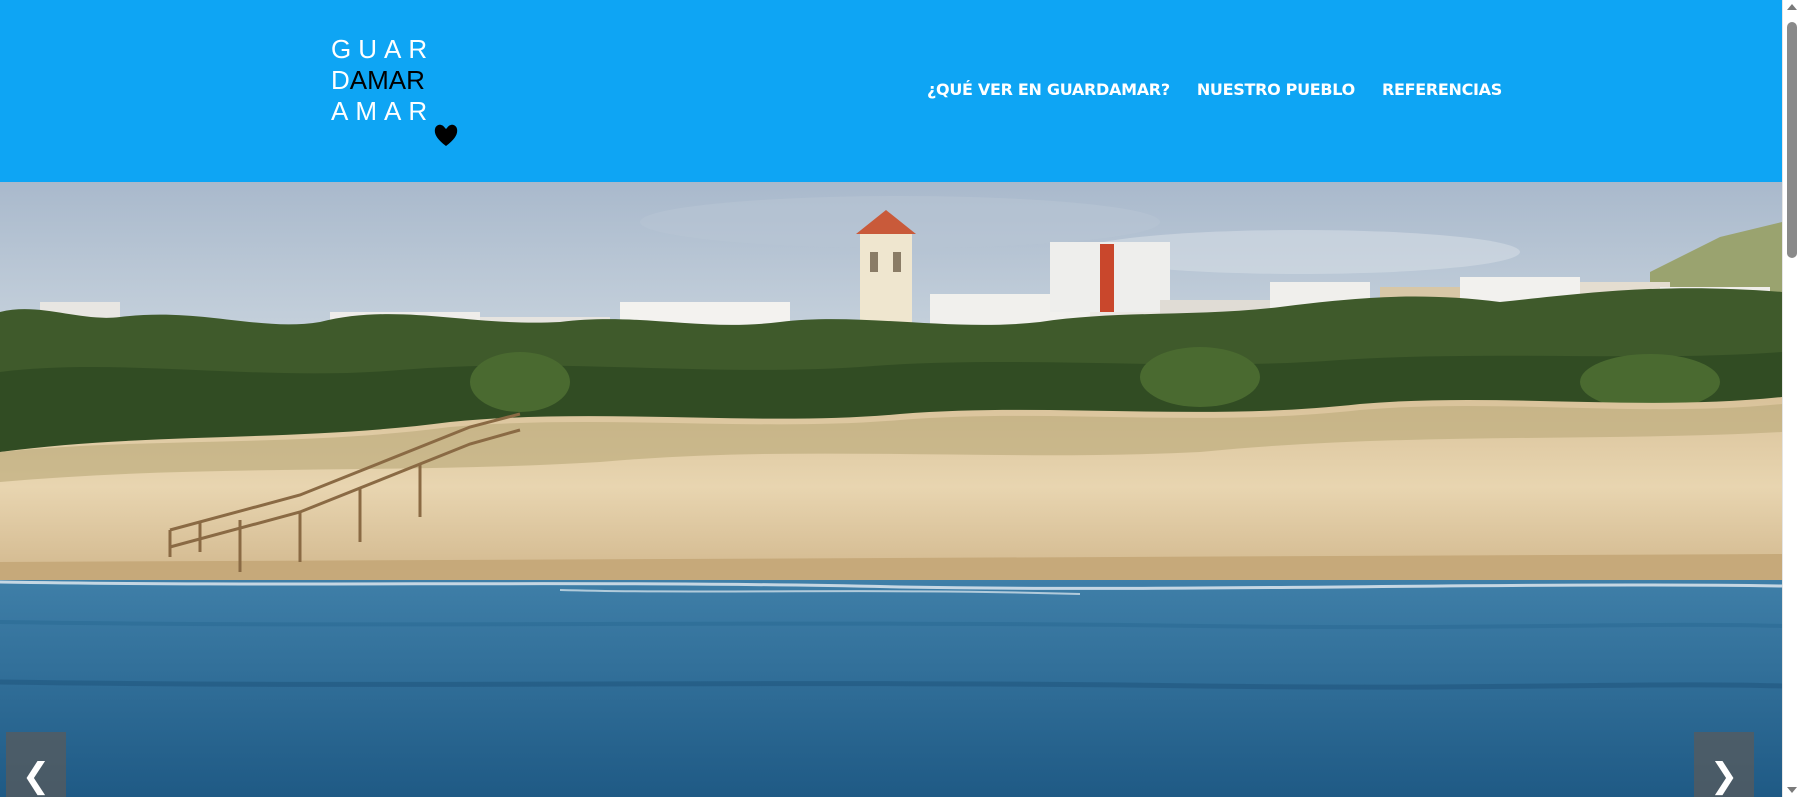  What do you see at coordinates (1791, 398) in the screenshot?
I see `vertical-scrollbar` at bounding box center [1791, 398].